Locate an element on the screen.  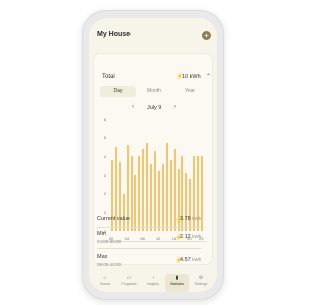
max-value: 4.57 kWh is located at coordinates (190, 260).